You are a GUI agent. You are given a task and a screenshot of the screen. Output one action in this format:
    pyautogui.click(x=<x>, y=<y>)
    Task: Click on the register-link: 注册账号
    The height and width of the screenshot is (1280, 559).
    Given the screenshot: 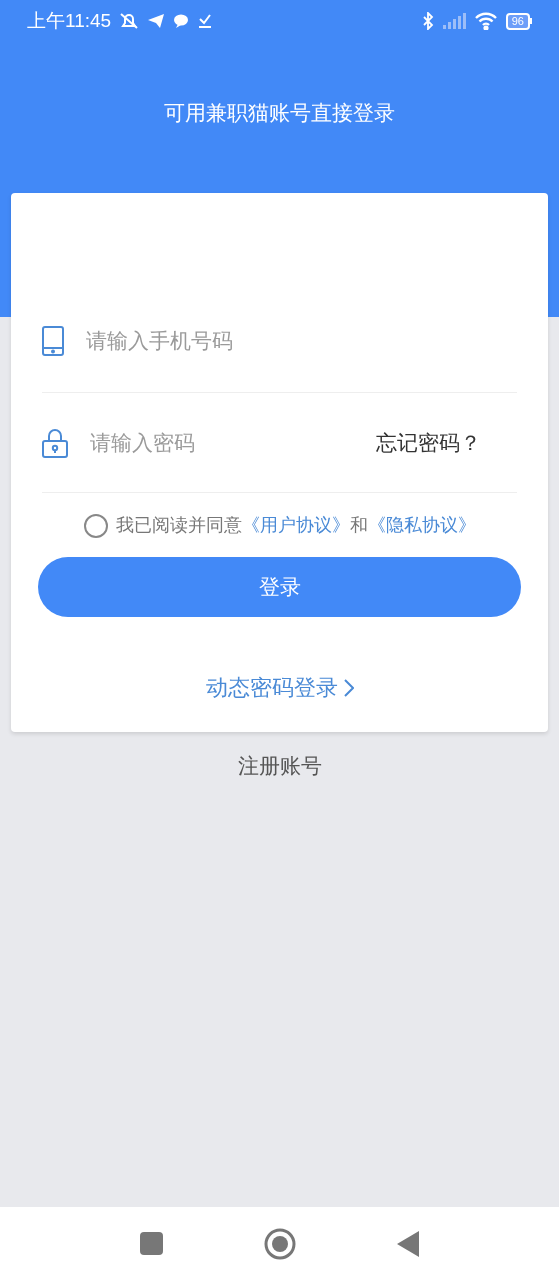 What is the action you would take?
    pyautogui.click(x=279, y=766)
    